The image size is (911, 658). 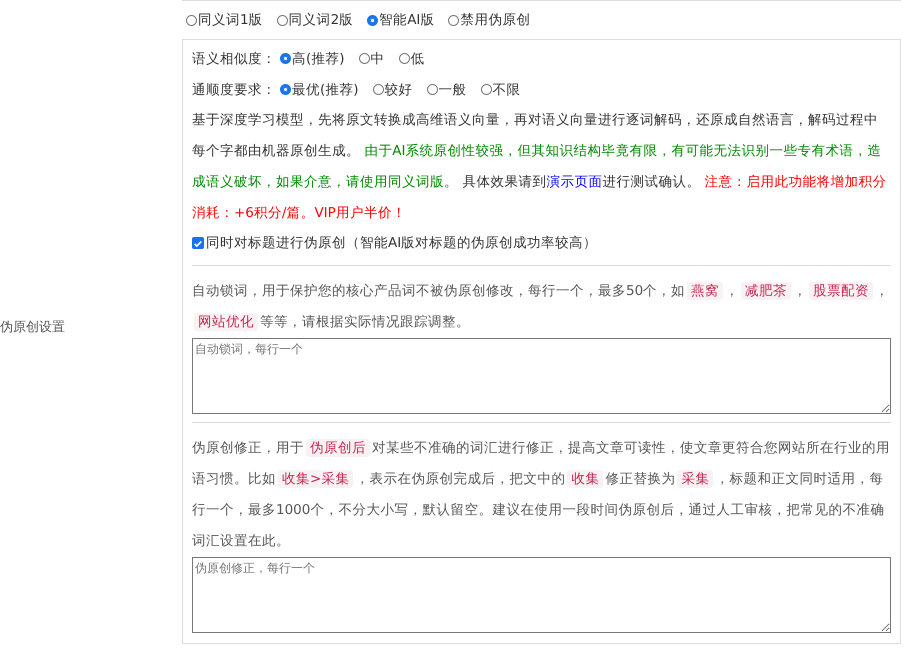 I want to click on mode-radio: 同义词2版, so click(x=315, y=20).